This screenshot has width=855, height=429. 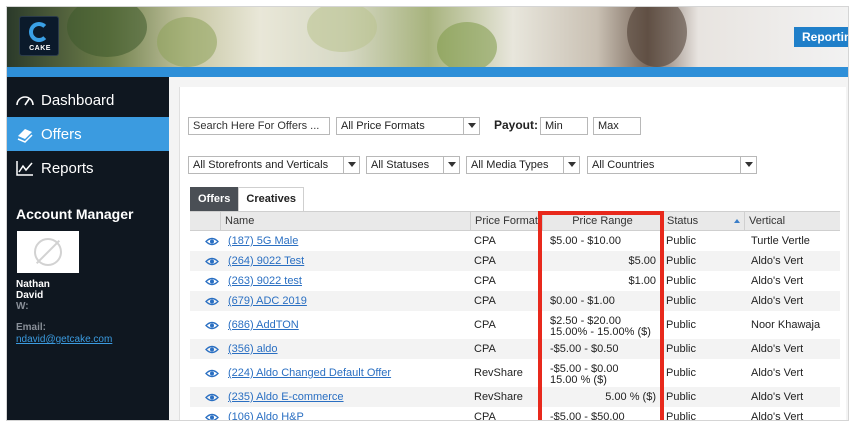 What do you see at coordinates (408, 126) in the screenshot?
I see `price-format-select: All Price Formats` at bounding box center [408, 126].